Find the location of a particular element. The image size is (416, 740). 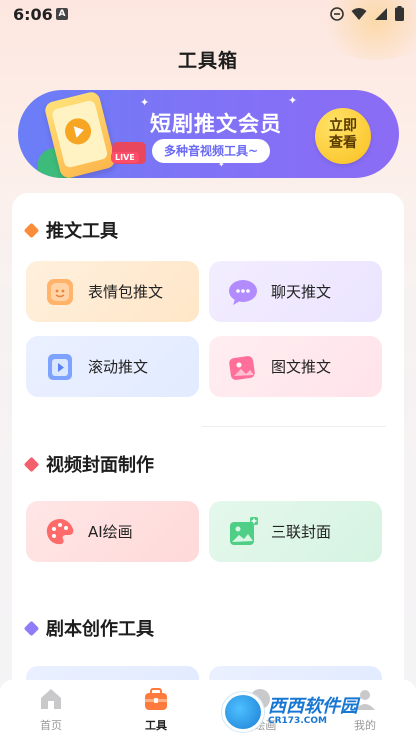

tile-label: AI绘画 is located at coordinates (110, 532).